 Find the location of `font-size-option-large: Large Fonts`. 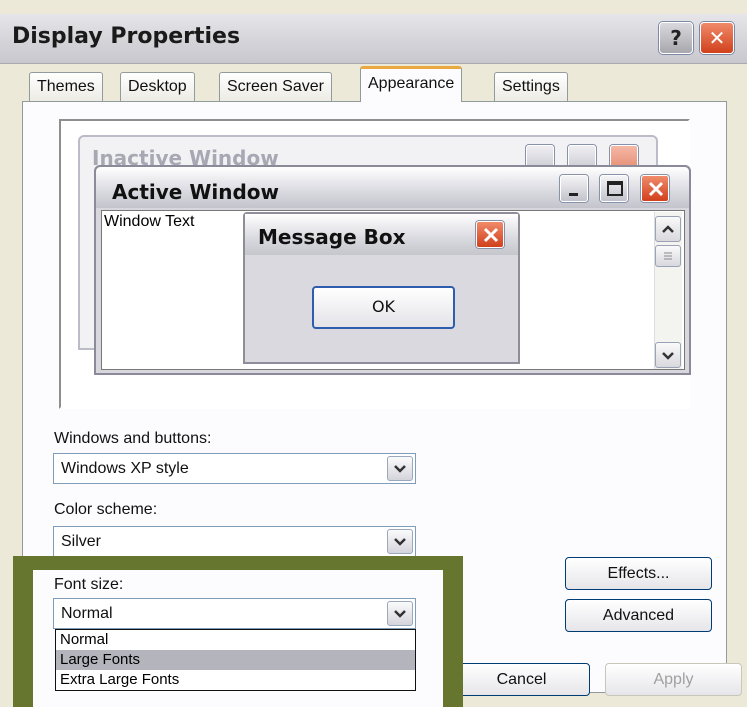

font-size-option-large: Large Fonts is located at coordinates (235, 660).